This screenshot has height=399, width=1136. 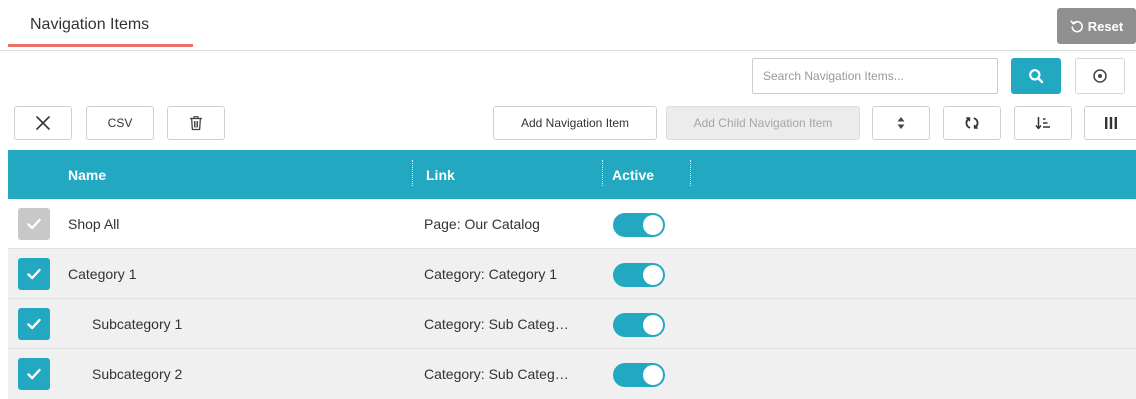 I want to click on row-name: Subcategory 1, so click(x=137, y=324).